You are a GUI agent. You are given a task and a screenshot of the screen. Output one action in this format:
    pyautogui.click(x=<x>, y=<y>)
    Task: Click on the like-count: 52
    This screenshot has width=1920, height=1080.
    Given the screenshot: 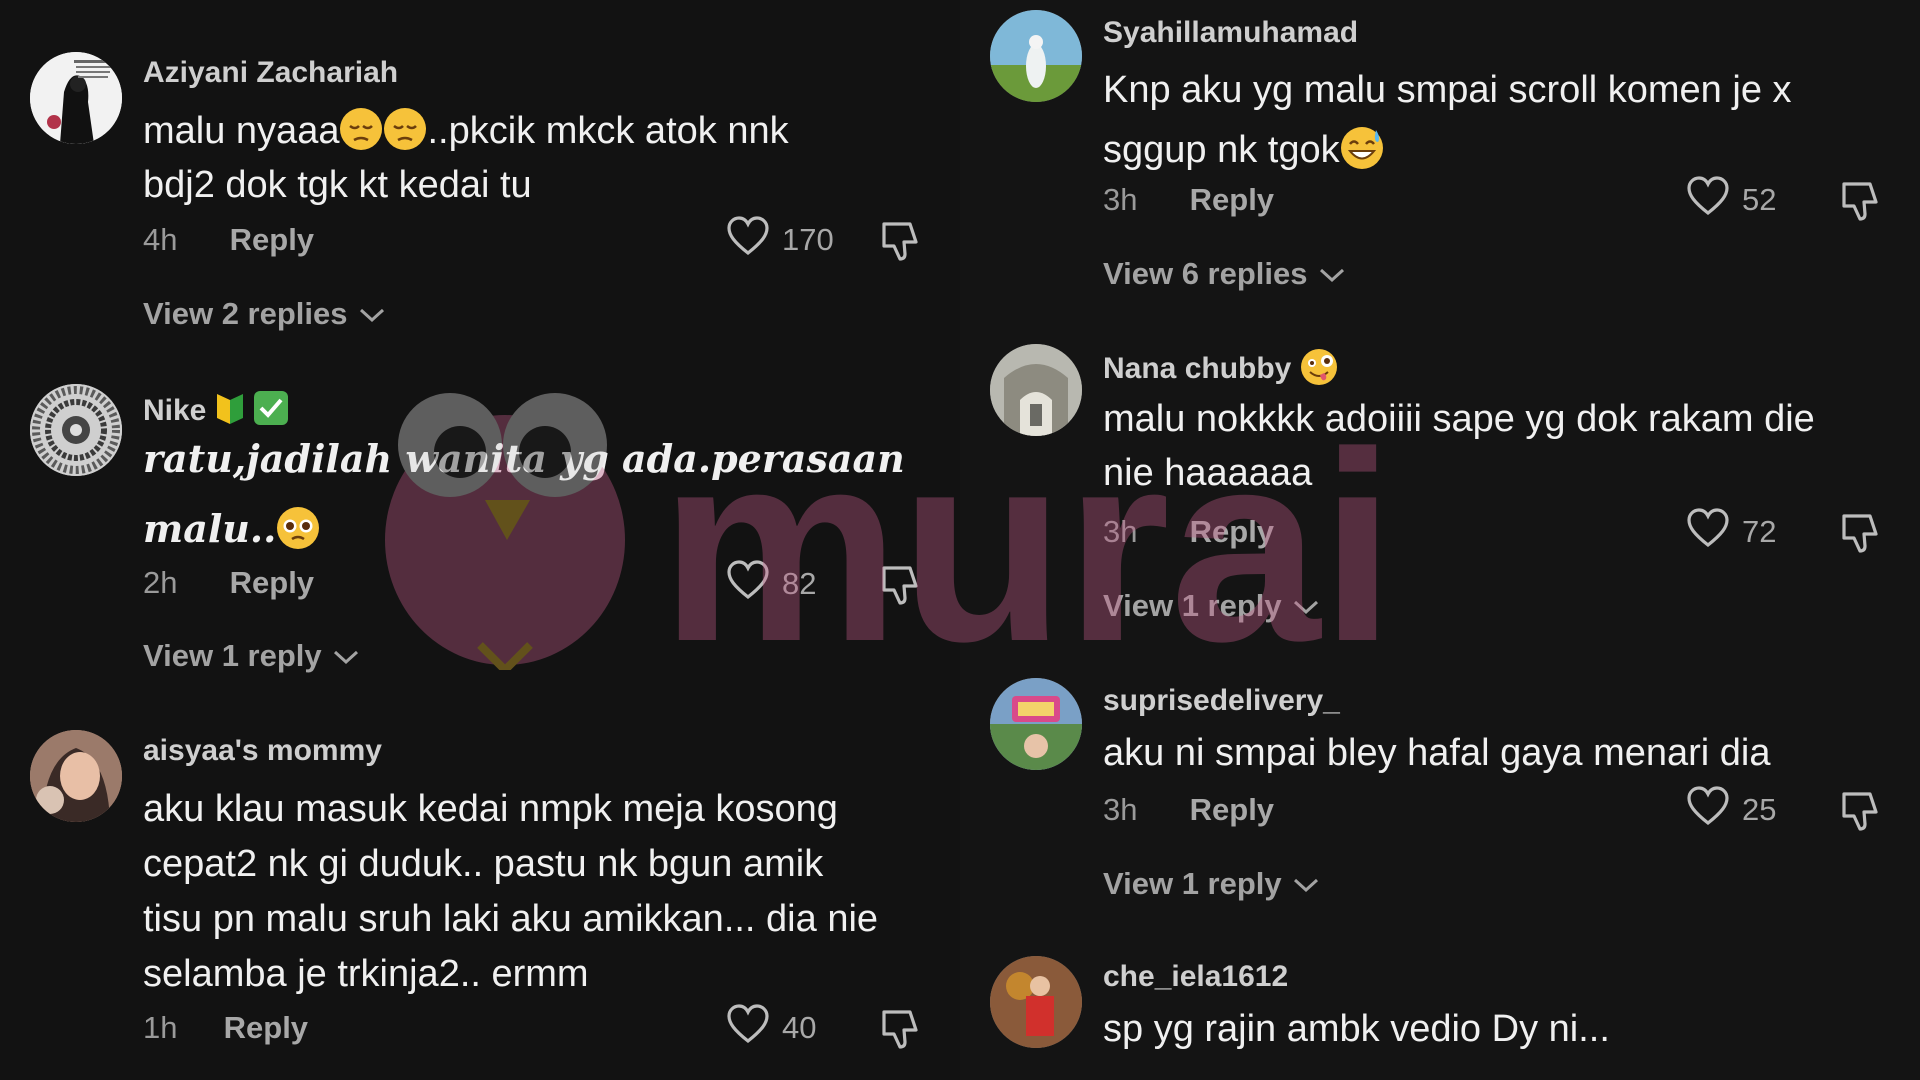 What is the action you would take?
    pyautogui.click(x=1759, y=199)
    